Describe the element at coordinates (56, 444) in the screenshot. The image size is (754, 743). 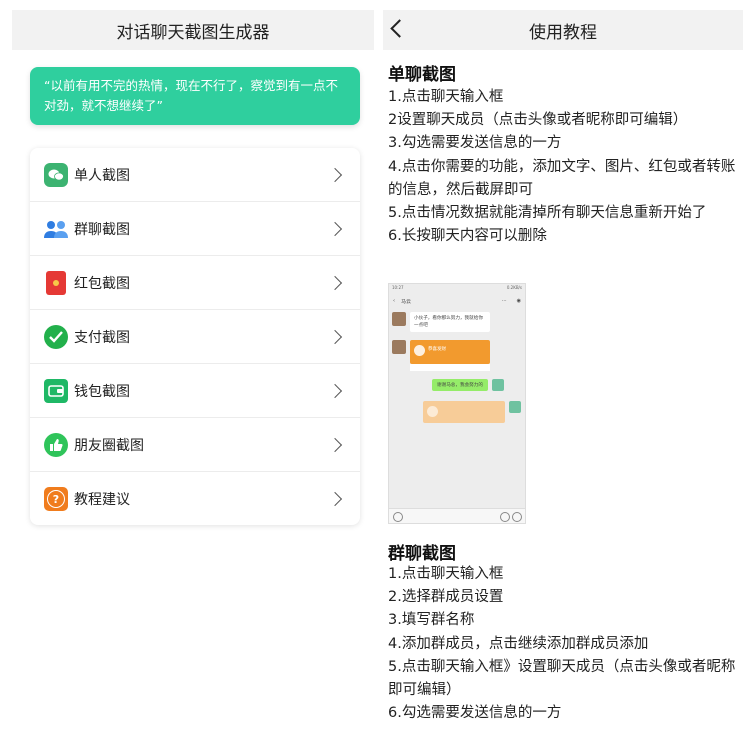
I see `thumbs-up-icon` at that location.